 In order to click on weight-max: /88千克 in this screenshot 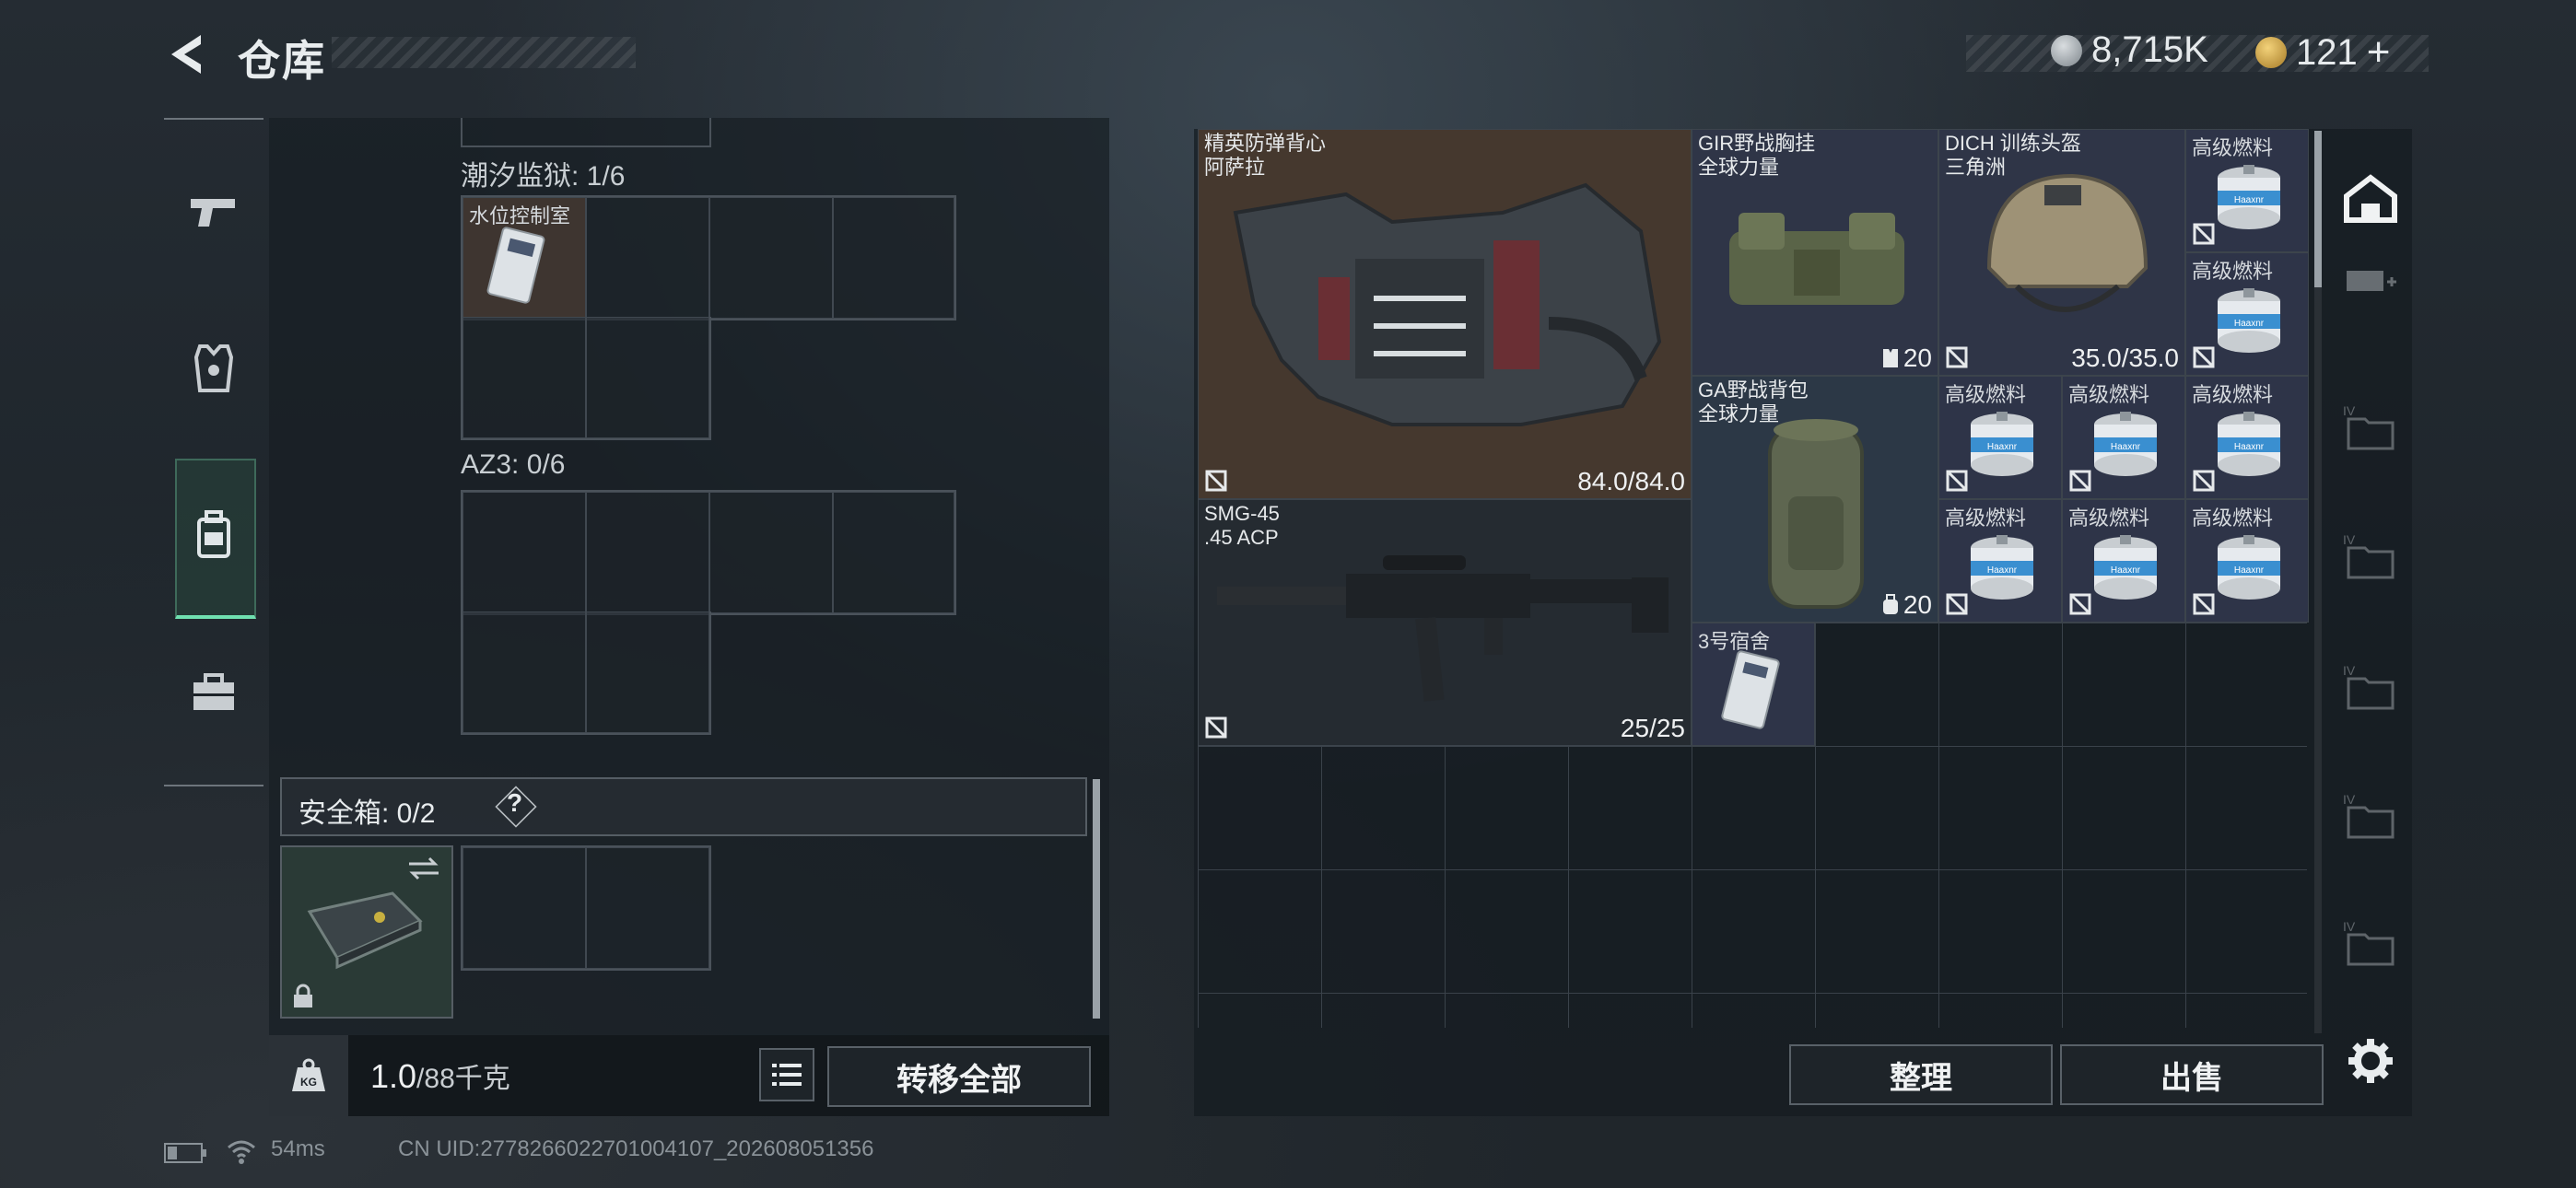, I will do `click(463, 1079)`.